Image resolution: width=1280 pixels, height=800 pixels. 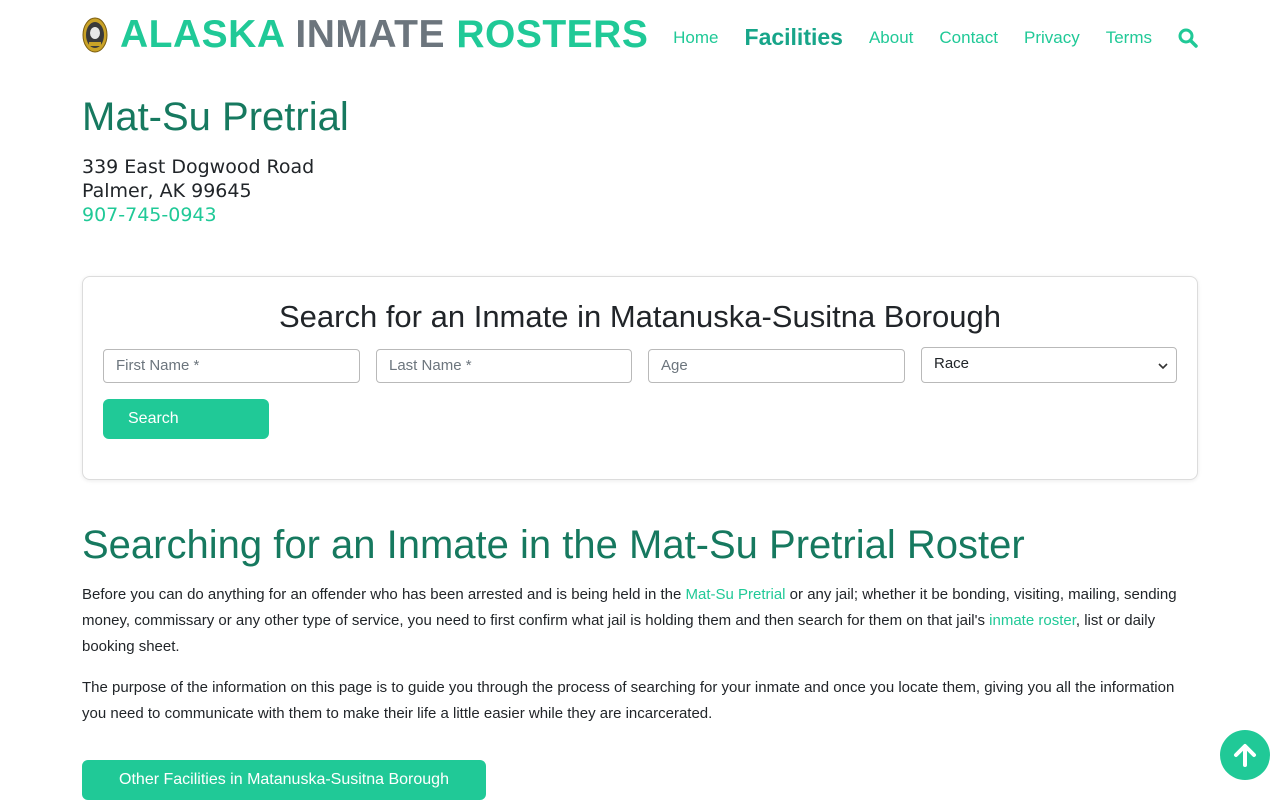 I want to click on sheriff-badge-icon, so click(x=95, y=35).